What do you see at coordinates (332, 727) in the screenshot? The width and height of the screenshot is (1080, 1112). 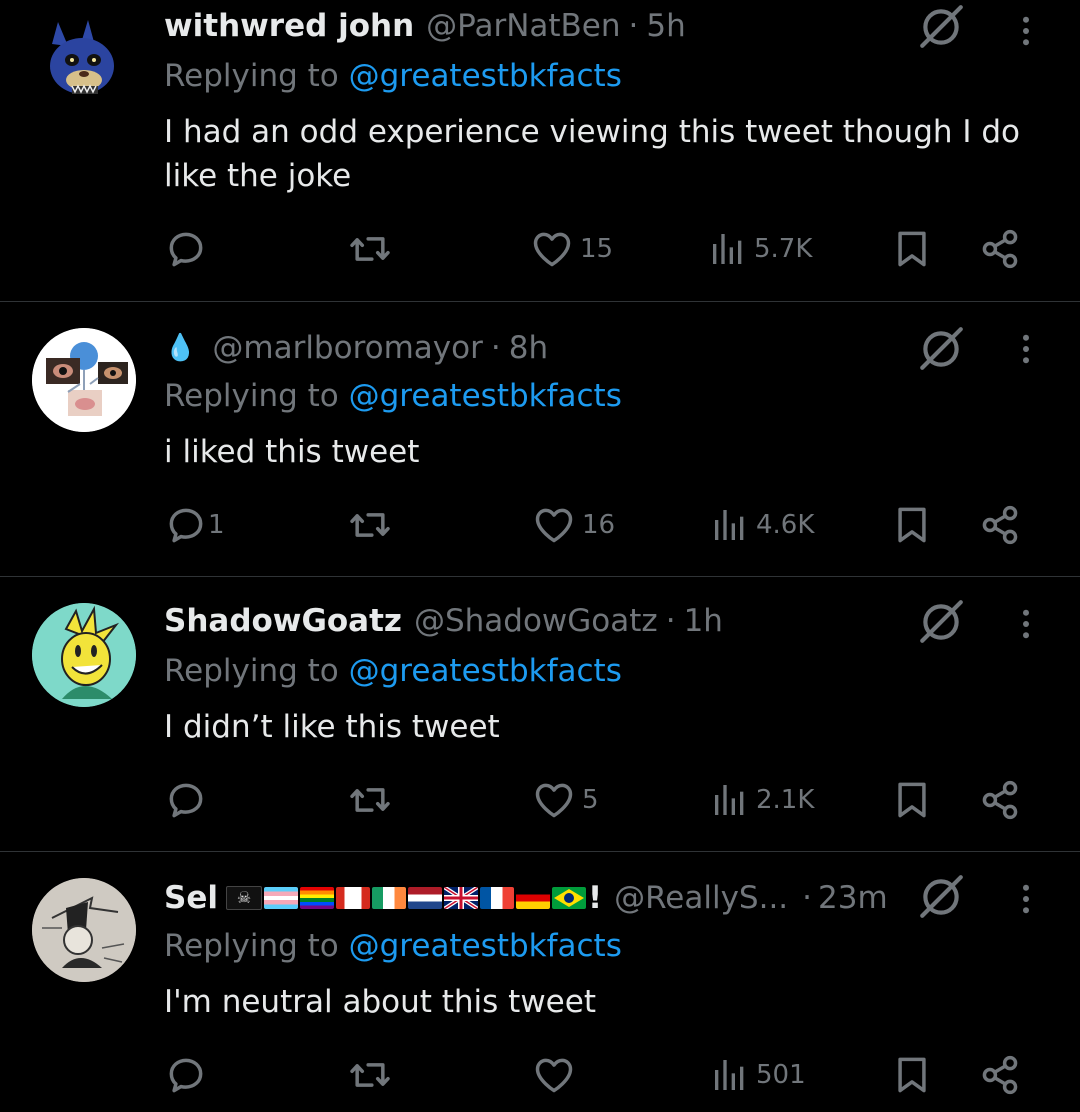 I see `tweet-text: I didn’t like this tweet` at bounding box center [332, 727].